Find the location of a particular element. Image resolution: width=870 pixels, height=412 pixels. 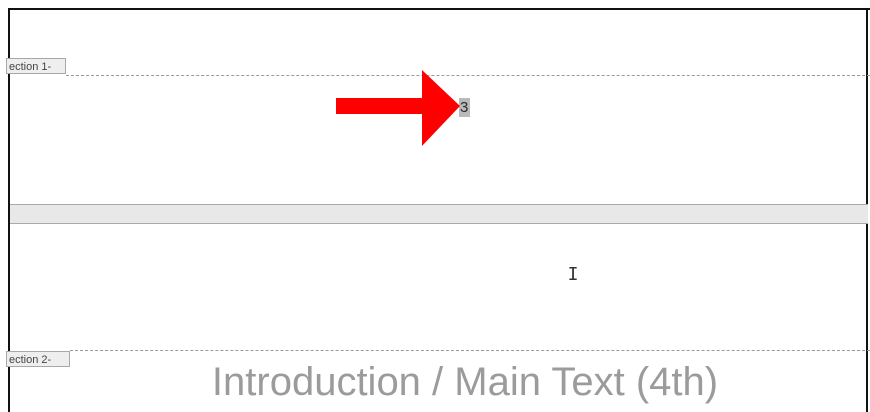

page-separator is located at coordinates (439, 214).